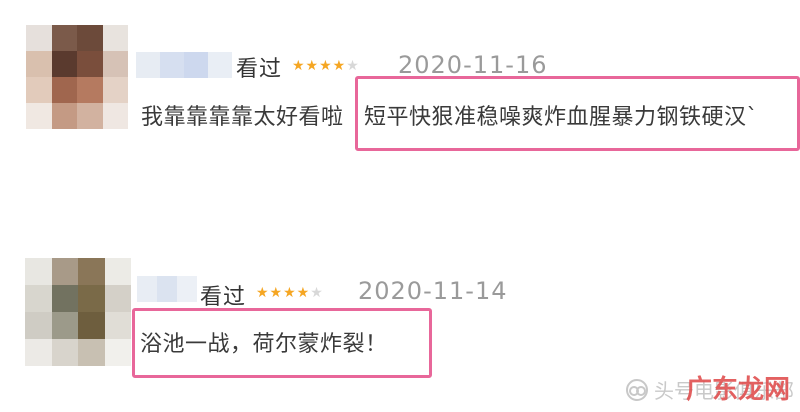 This screenshot has height=412, width=800. Describe the element at coordinates (433, 291) in the screenshot. I see `review-date: 2020-11-14` at that location.